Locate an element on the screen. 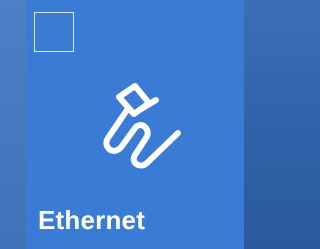 The height and width of the screenshot is (249, 320). tile-label: Ethernet is located at coordinates (92, 220).